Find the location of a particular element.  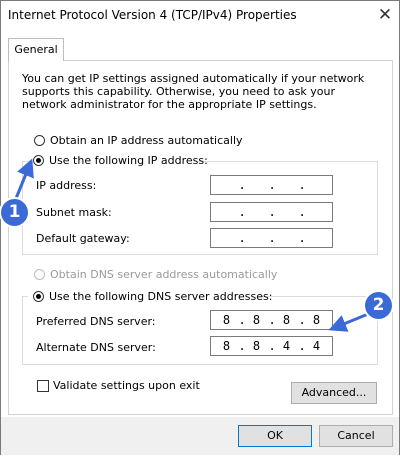

annotation-badge-2: 2 is located at coordinates (378, 305).